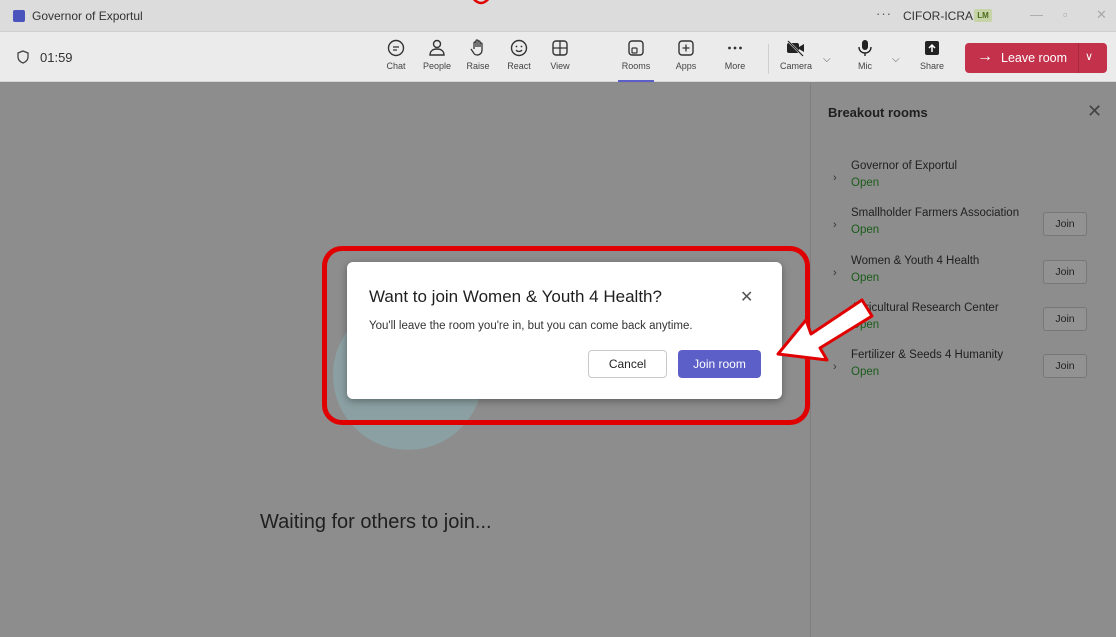 The height and width of the screenshot is (637, 1116). What do you see at coordinates (519, 48) in the screenshot?
I see `react-icon` at bounding box center [519, 48].